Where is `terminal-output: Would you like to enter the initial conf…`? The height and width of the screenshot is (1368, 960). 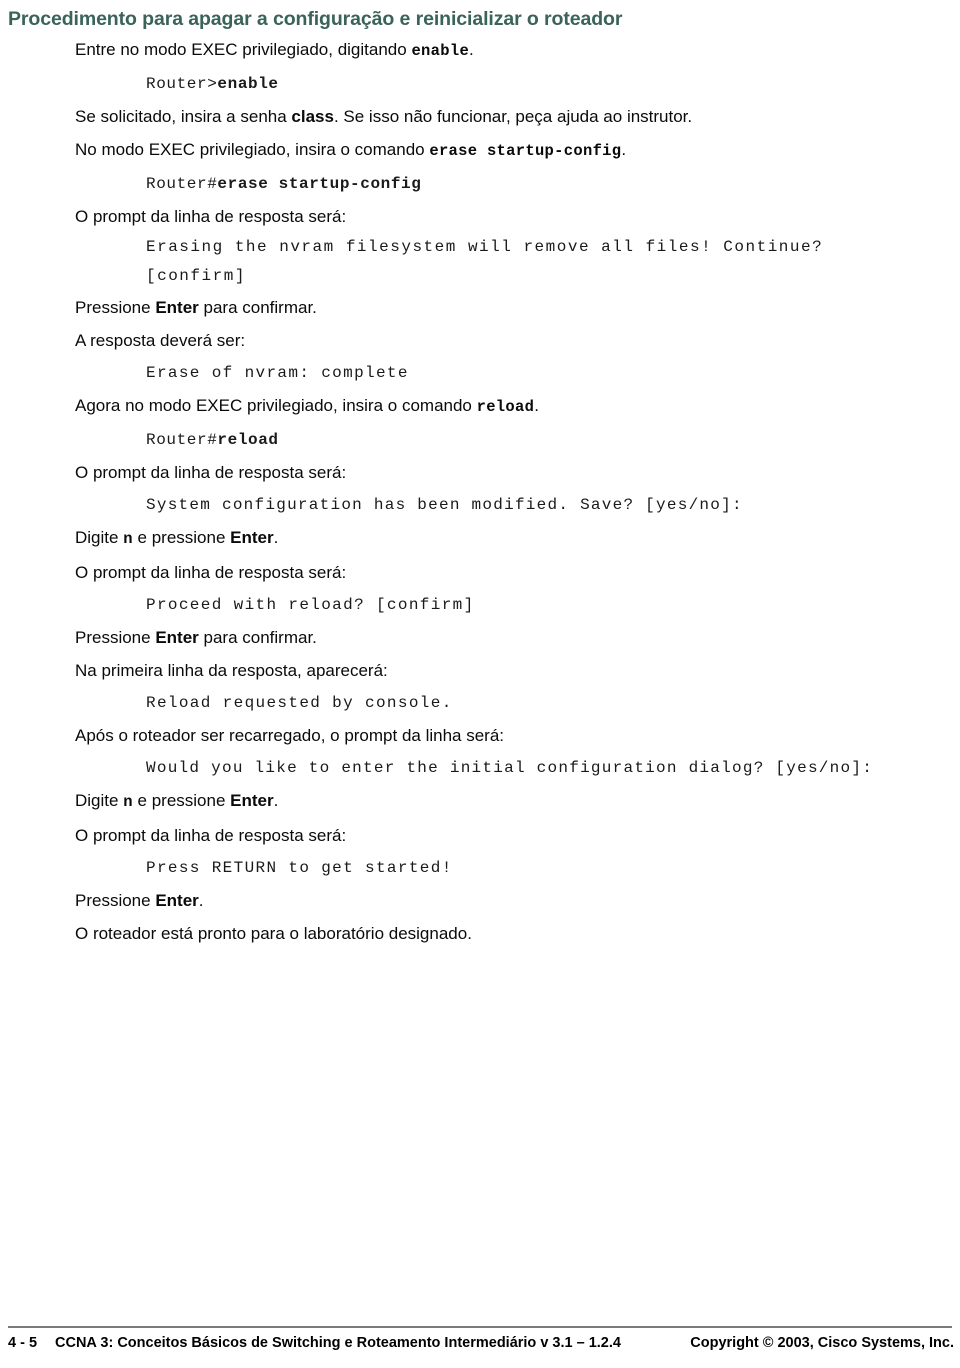
terminal-output: Would you like to enter the initial conf… is located at coordinates (510, 768).